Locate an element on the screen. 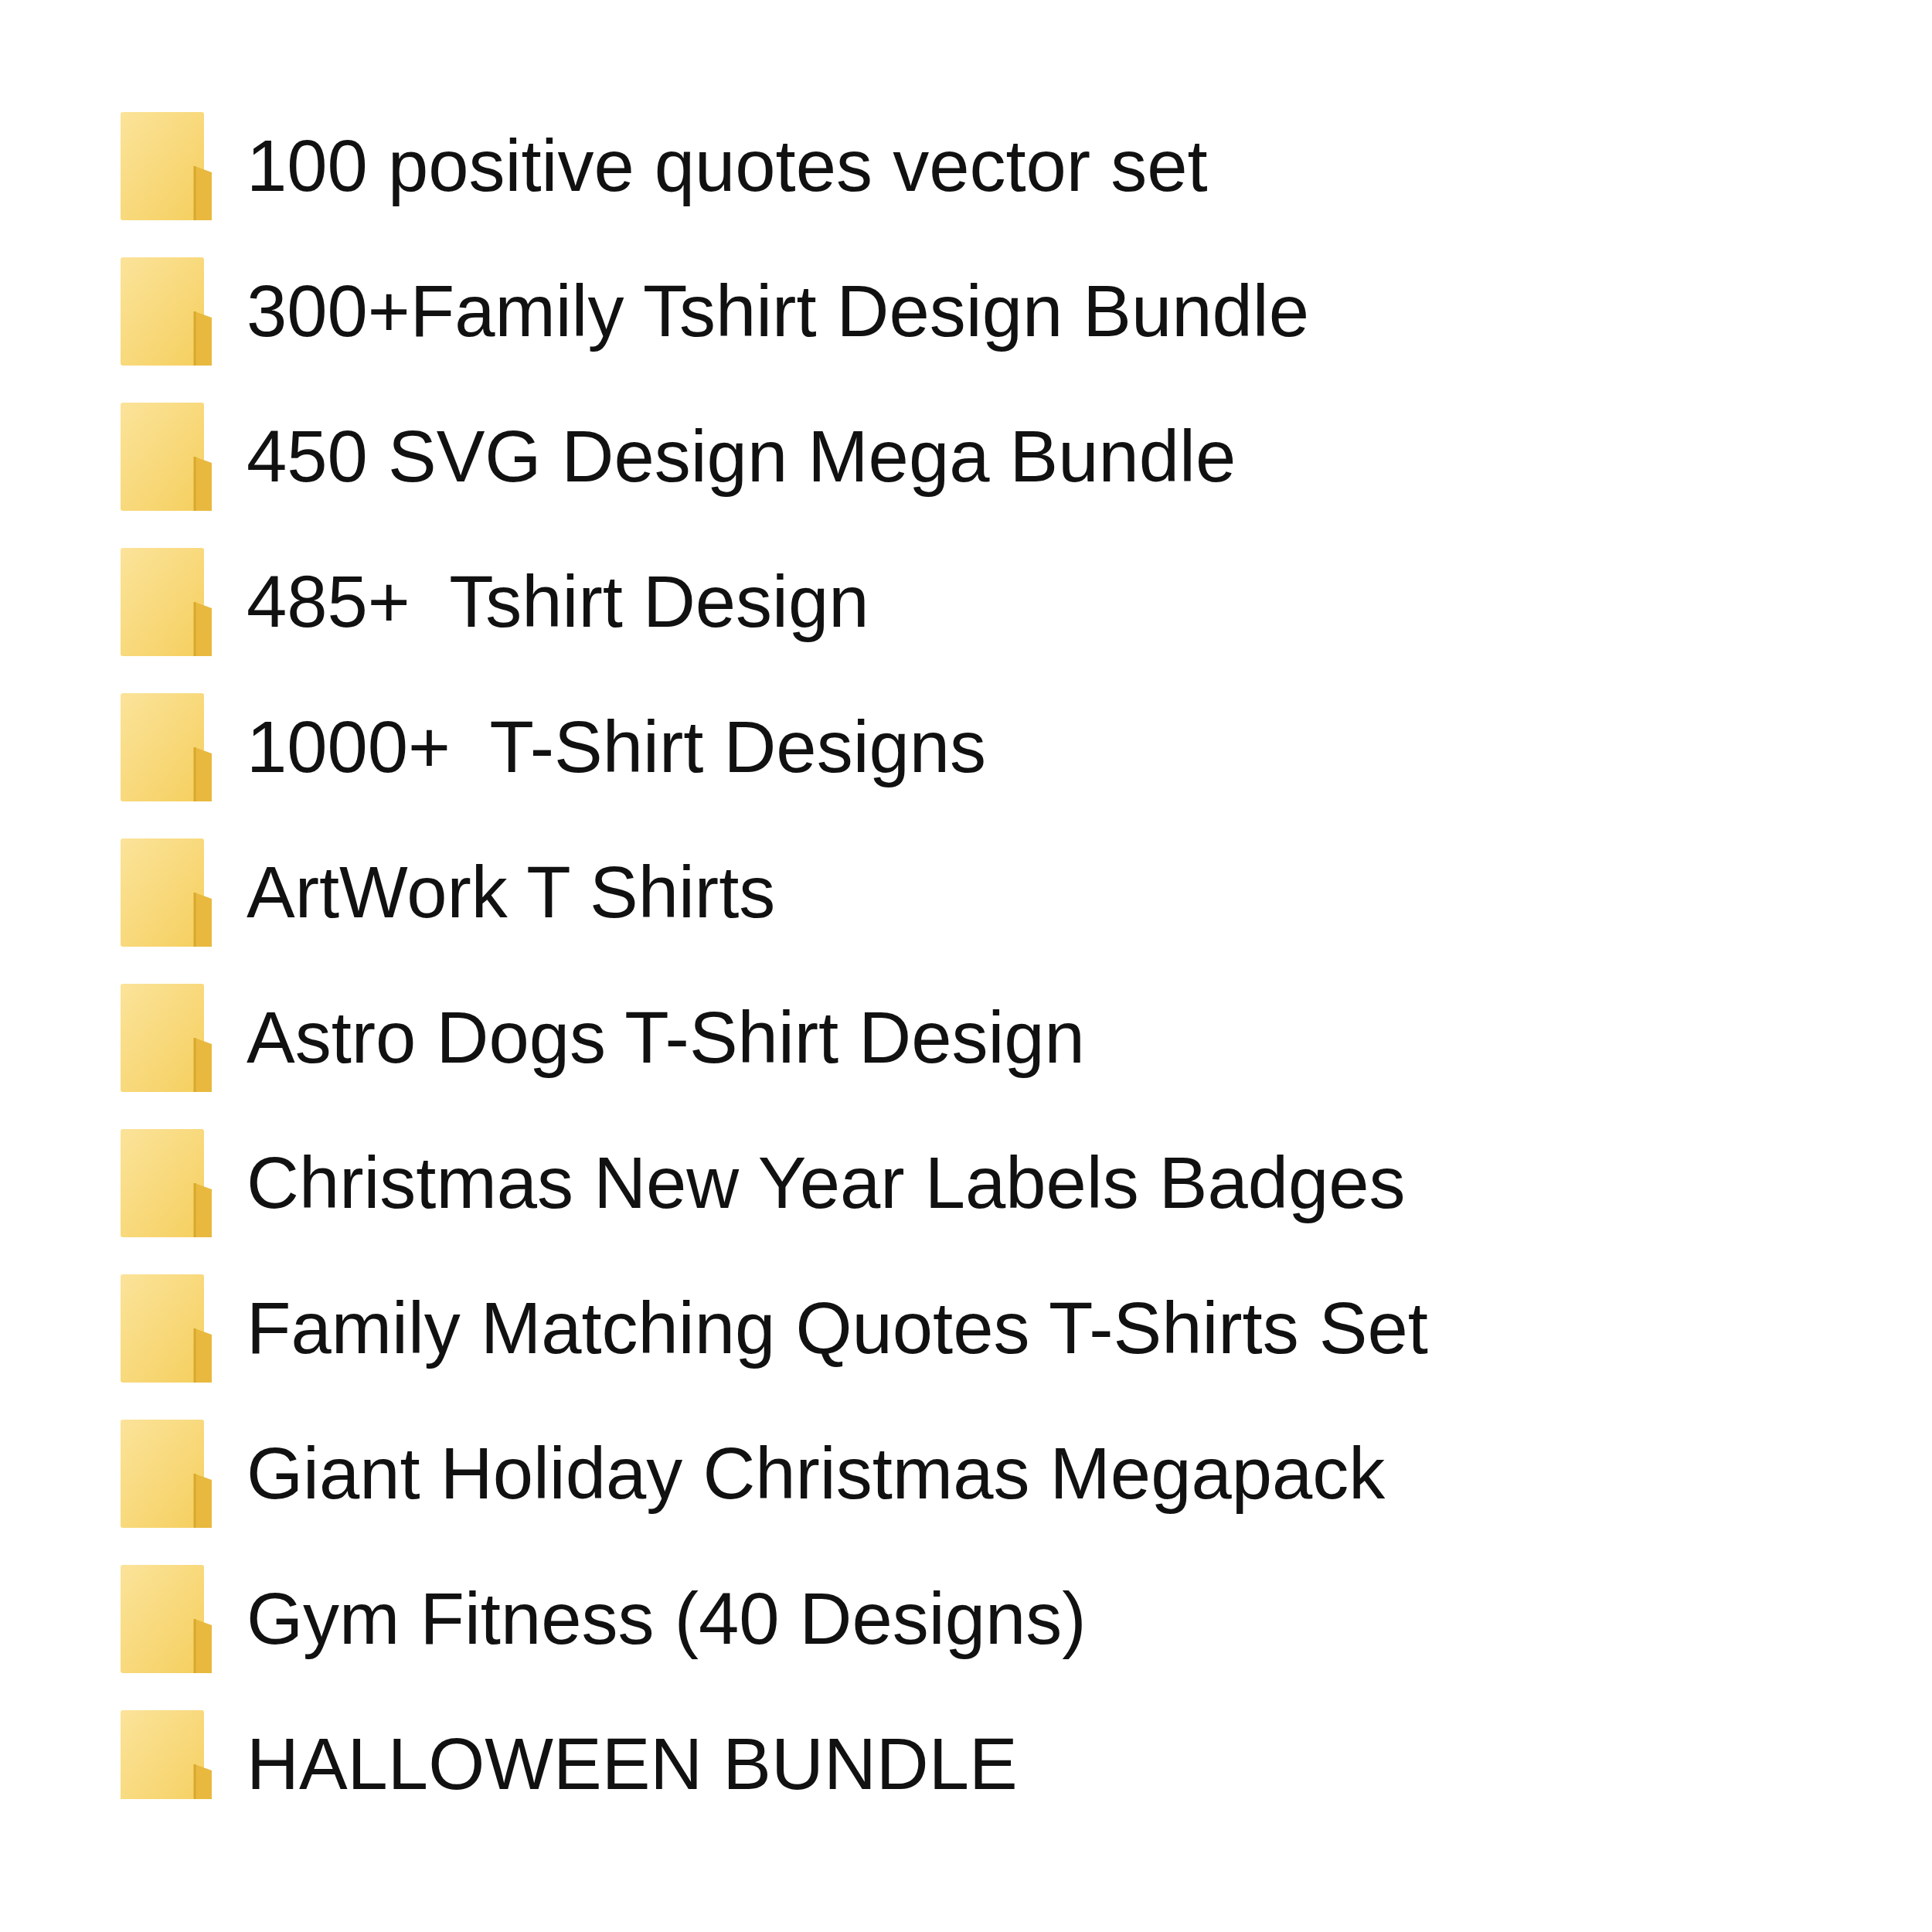 The width and height of the screenshot is (1932, 1932). folder-name: Astro Dogs T-Shirt Design is located at coordinates (666, 1037).